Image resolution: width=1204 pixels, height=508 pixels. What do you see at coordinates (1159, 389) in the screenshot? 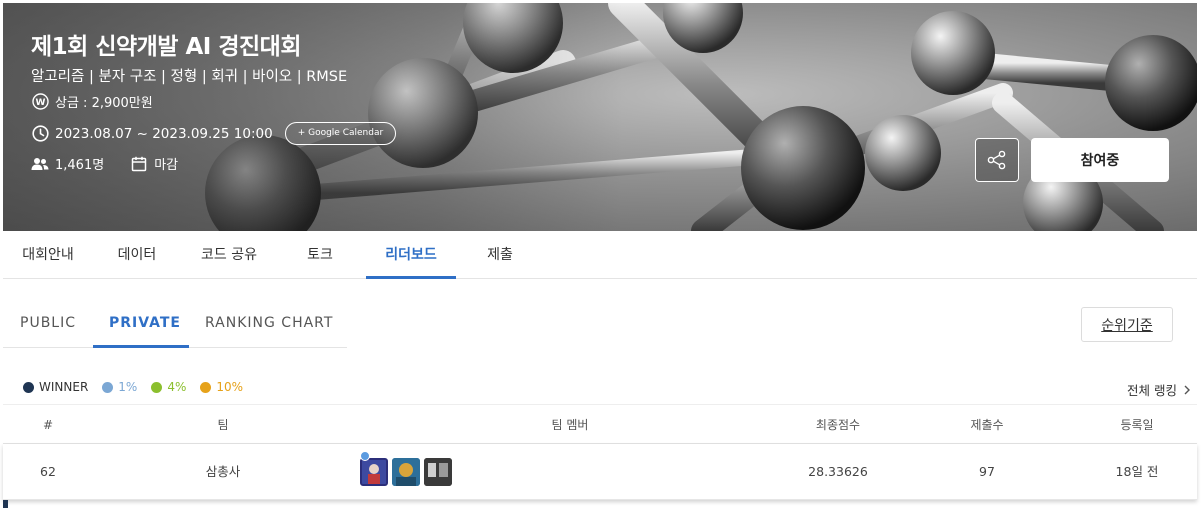
I see `all-ranking-link: 전체 랭킹` at bounding box center [1159, 389].